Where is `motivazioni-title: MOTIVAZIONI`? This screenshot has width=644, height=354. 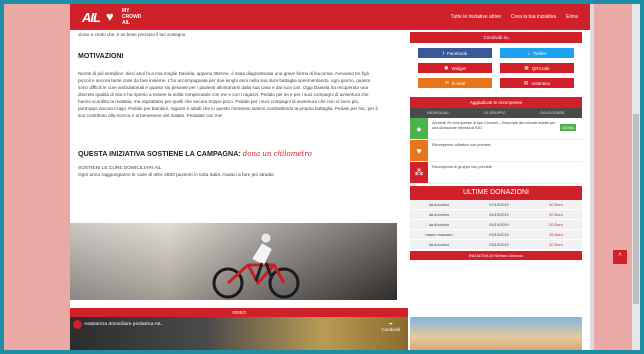 motivazioni-title: MOTIVAZIONI is located at coordinates (101, 56).